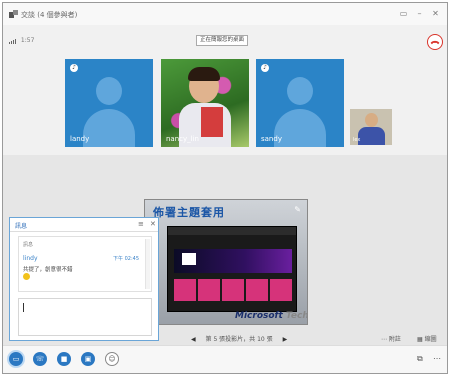  I want to click on restore-button: ▭, so click(403, 13).